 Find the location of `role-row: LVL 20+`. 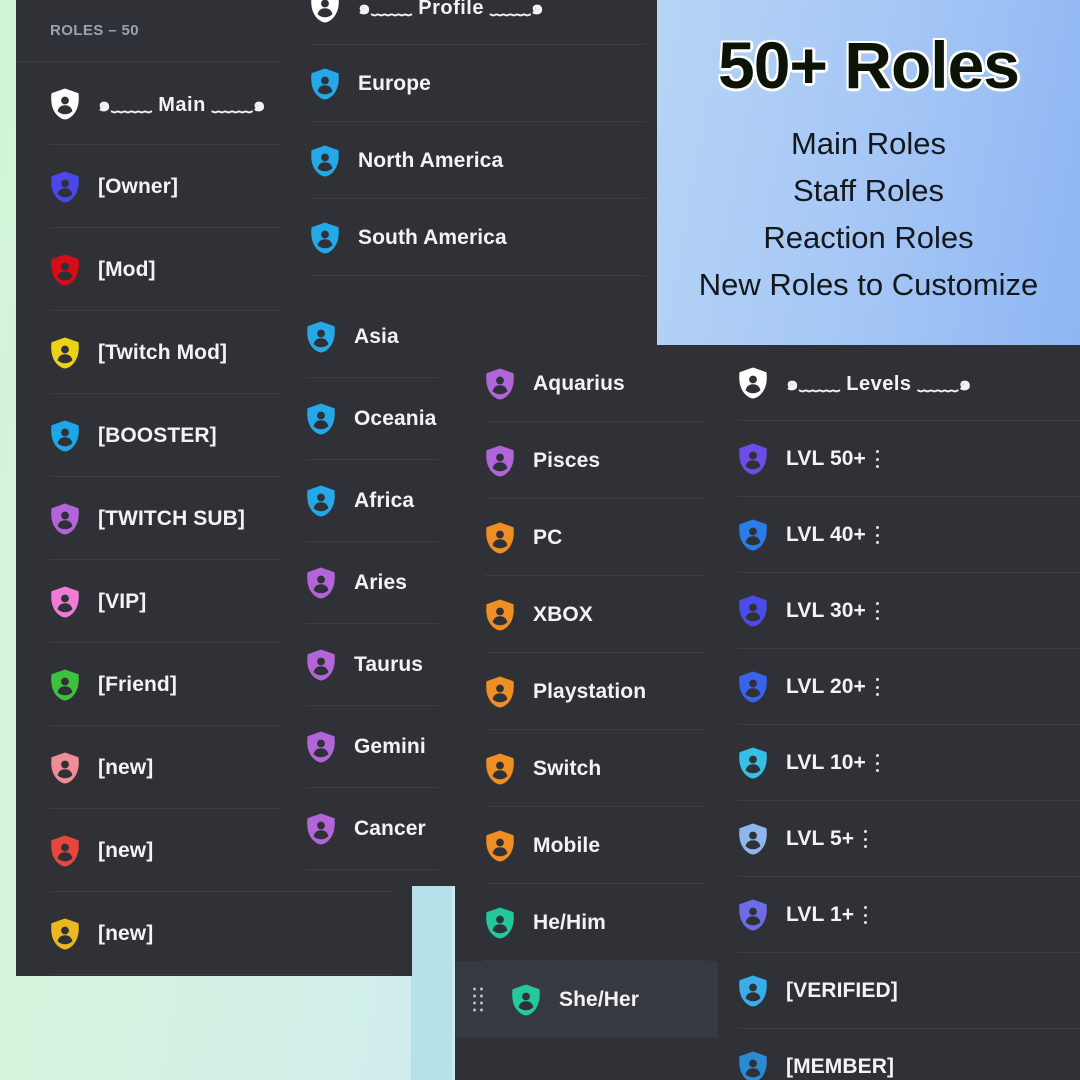

role-row: LVL 20+ is located at coordinates (899, 687).